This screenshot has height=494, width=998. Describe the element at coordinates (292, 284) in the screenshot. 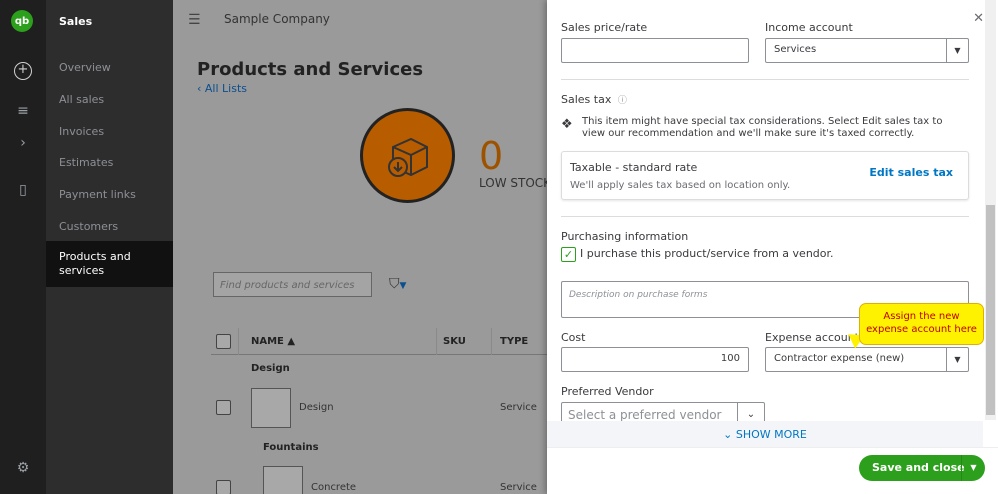

I see `find-products-input: Find products and services` at that location.